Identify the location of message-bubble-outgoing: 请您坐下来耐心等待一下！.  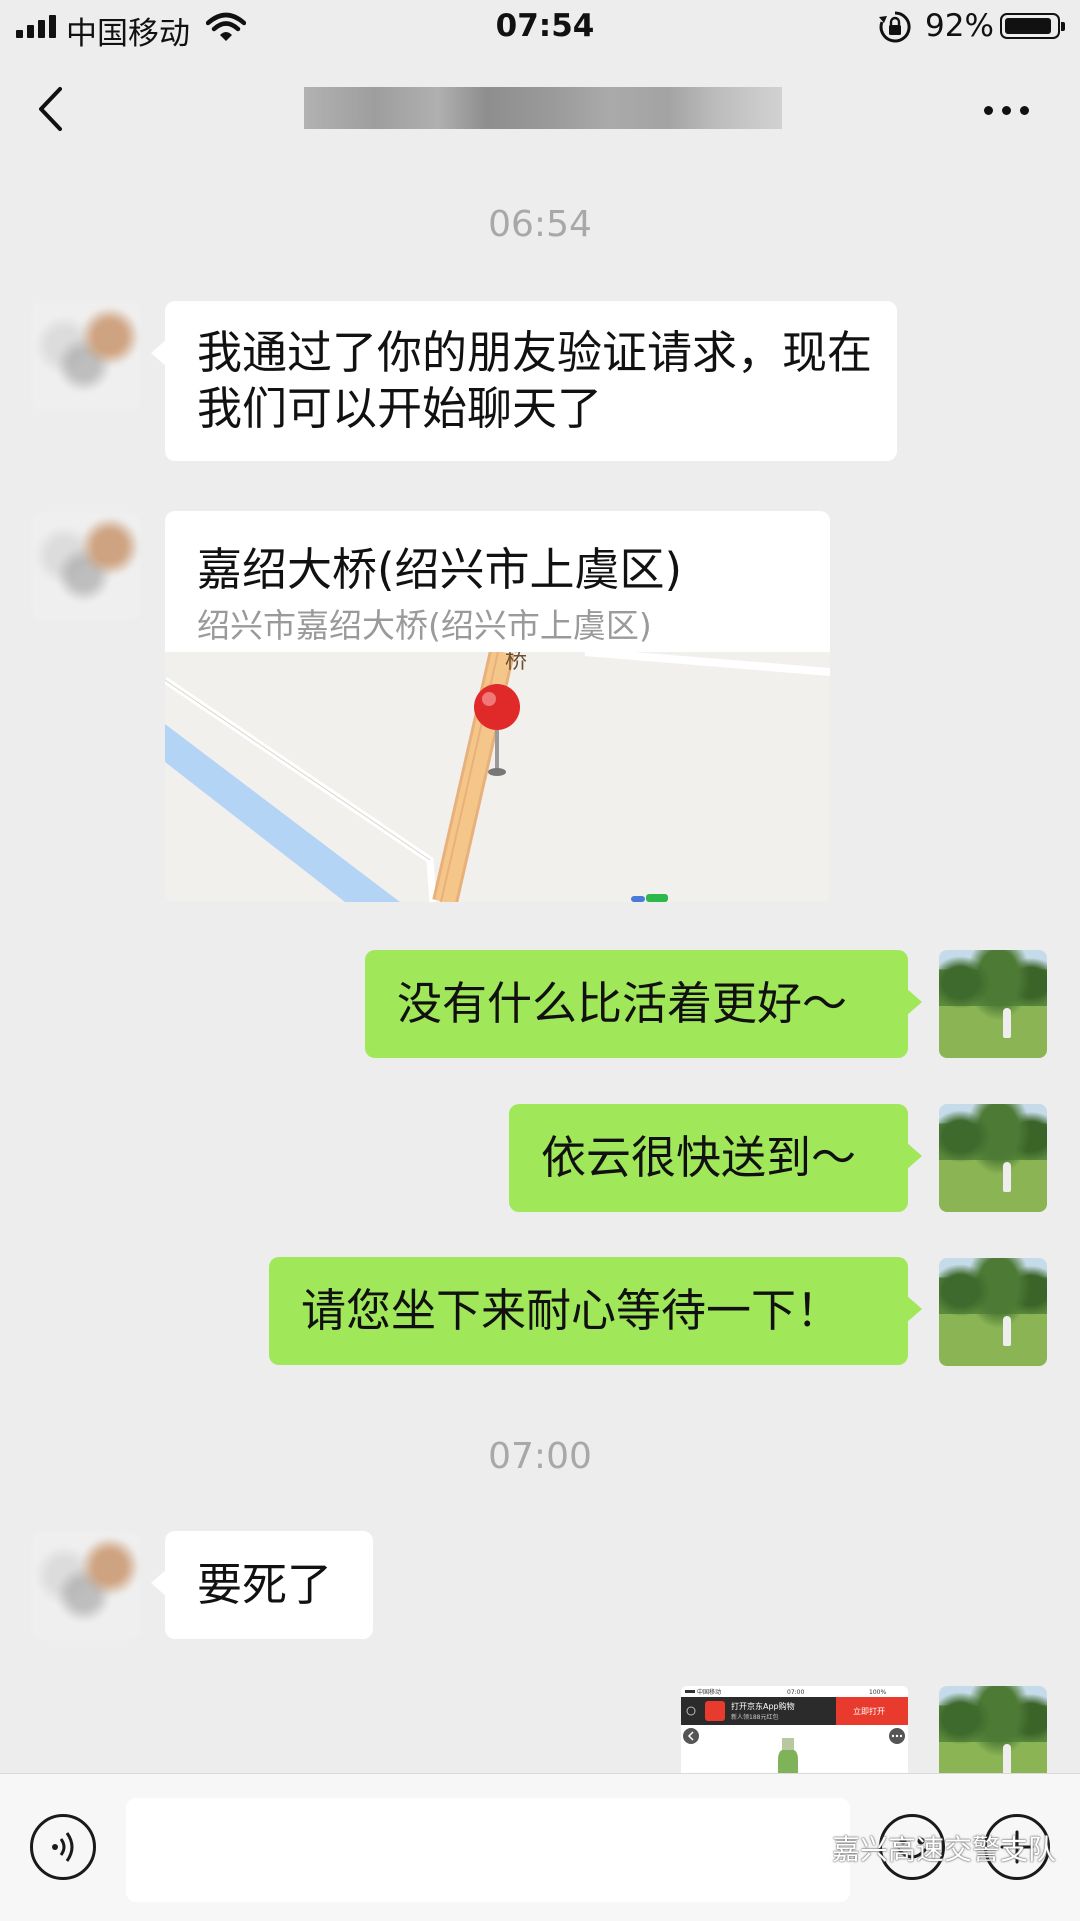
(595, 1311).